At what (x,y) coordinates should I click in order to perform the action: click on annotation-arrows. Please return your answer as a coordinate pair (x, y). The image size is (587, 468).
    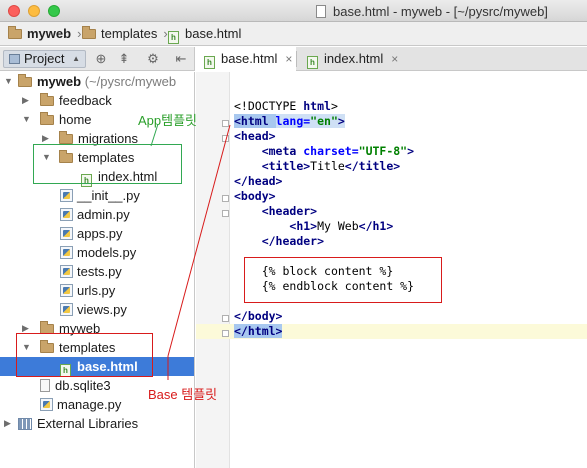
    Looking at the image, I should click on (190, 251).